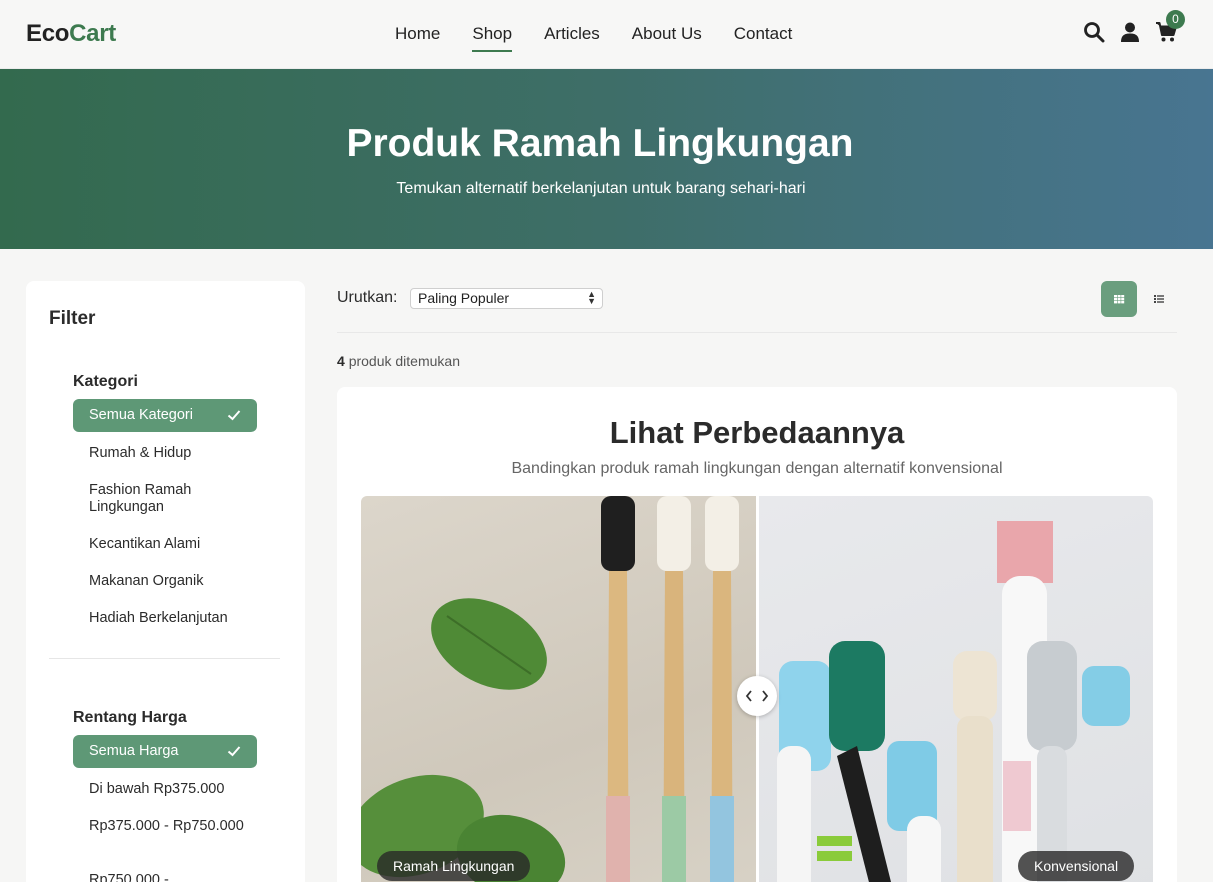 The image size is (1213, 882). Describe the element at coordinates (667, 38) in the screenshot. I see `nav-link-about: About Us` at that location.